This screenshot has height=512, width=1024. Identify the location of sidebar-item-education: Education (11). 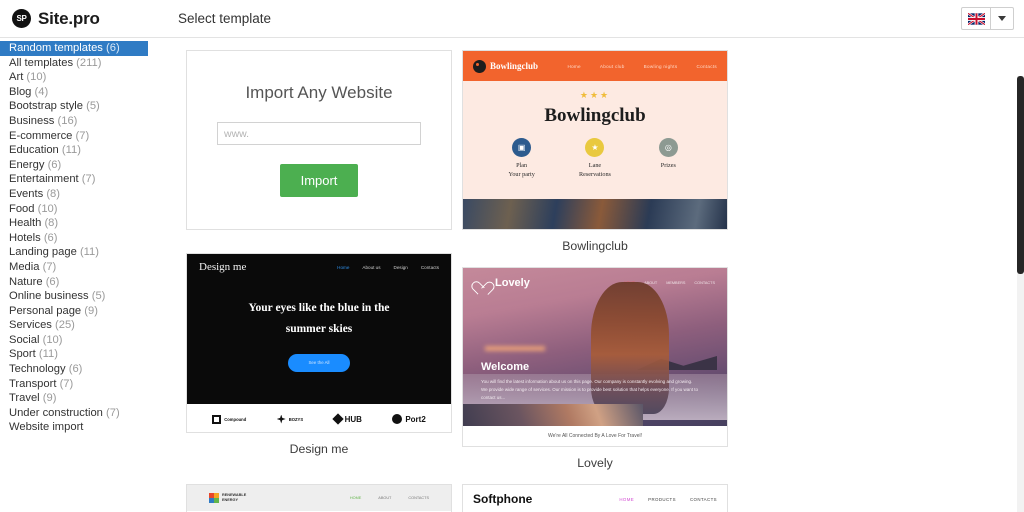
(89, 150).